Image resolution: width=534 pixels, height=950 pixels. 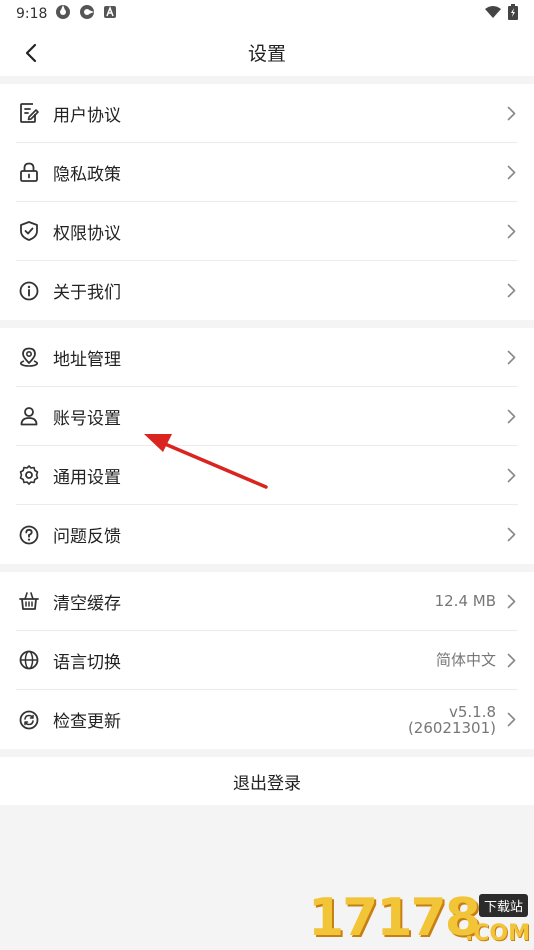 I want to click on version-value: v5.1.8 (26021301), so click(x=452, y=720).